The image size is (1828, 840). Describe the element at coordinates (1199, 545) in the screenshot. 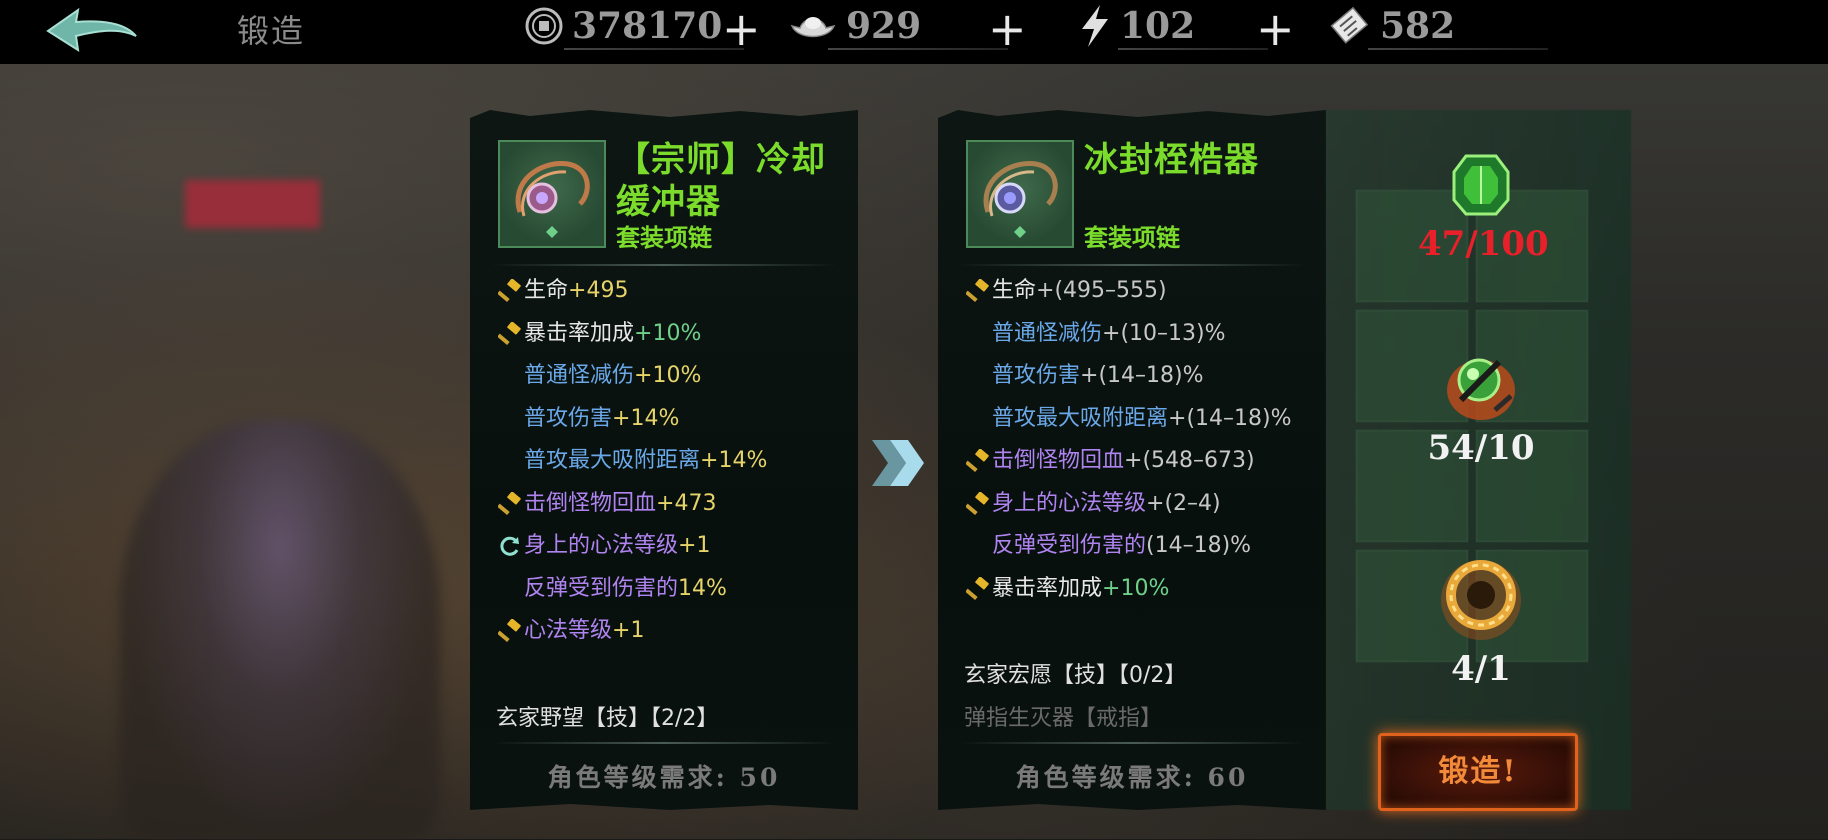

I see `stat-value: (14–18)%` at that location.